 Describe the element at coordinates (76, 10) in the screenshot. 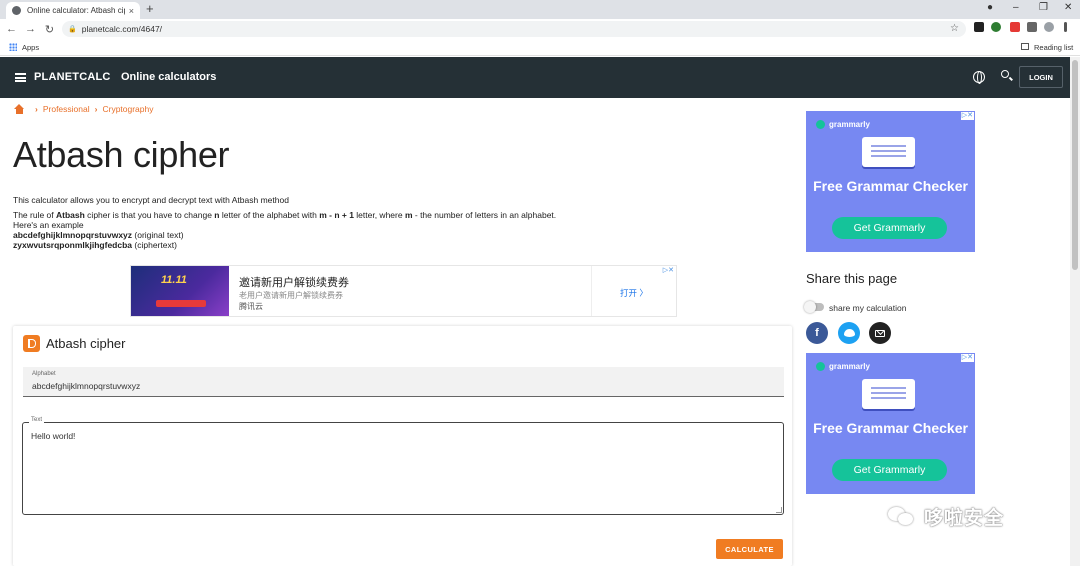

I see `tab-title: Online calculator: Atbash ciph` at that location.